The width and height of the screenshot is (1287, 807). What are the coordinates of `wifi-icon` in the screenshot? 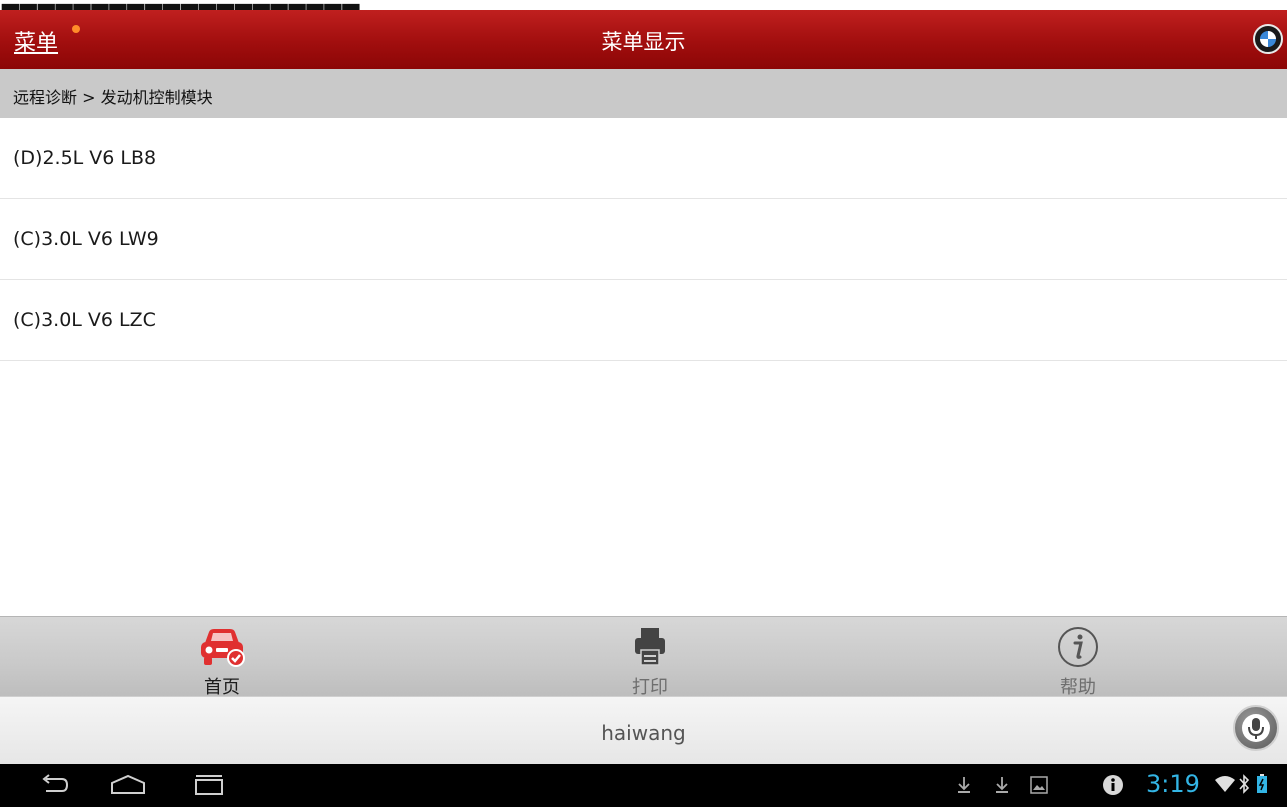 It's located at (1225, 784).